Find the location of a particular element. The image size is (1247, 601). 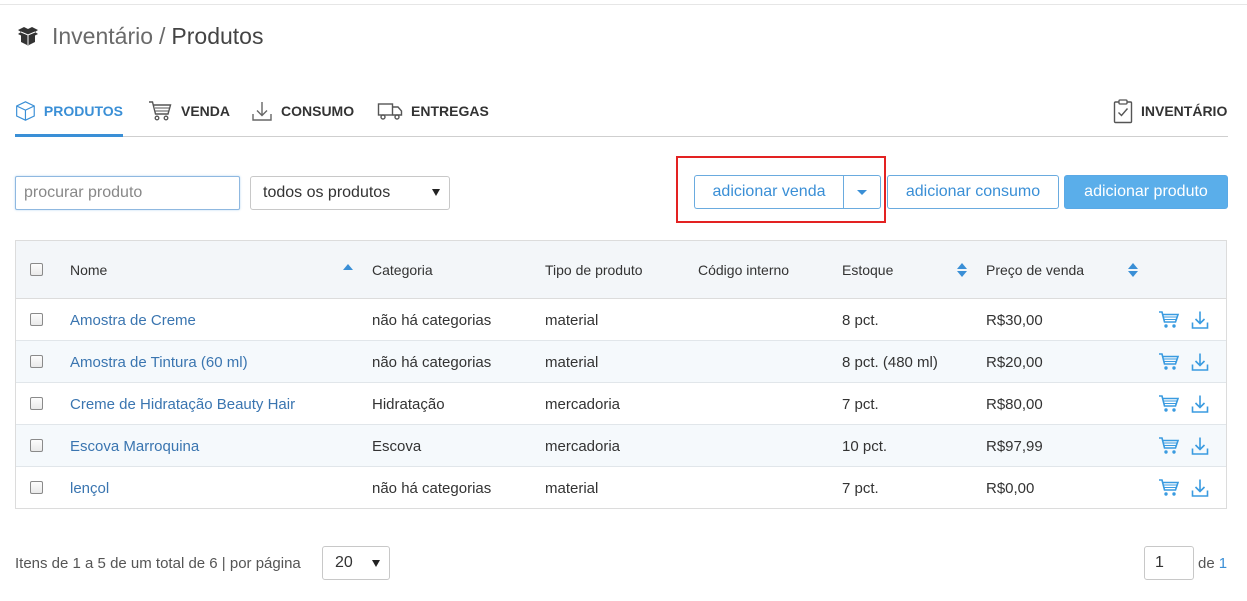

add-sale-button: adicionar venda is located at coordinates (768, 192).